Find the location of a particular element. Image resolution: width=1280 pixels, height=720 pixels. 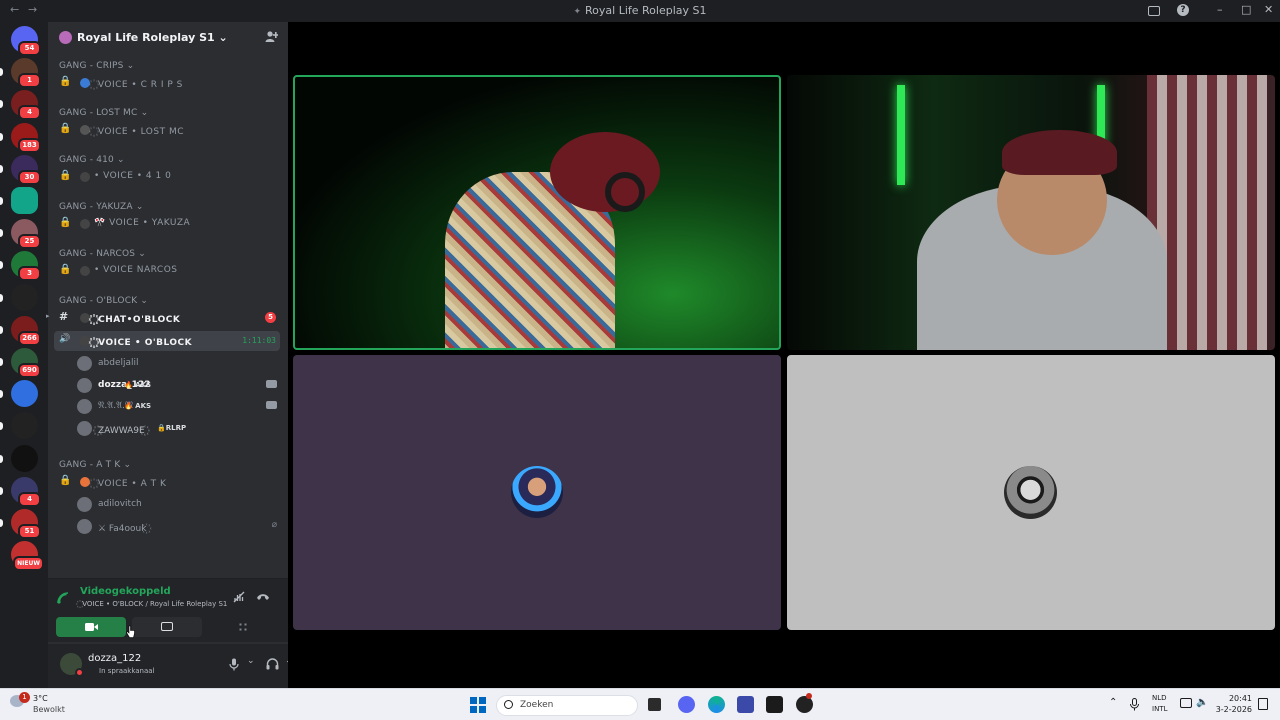

network-icon is located at coordinates (1186, 703).